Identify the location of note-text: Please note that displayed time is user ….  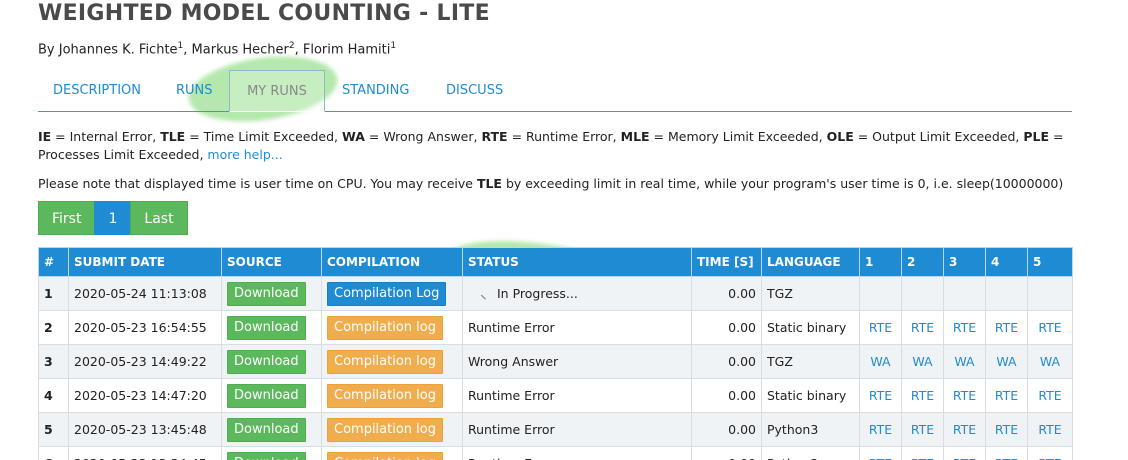
(257, 183).